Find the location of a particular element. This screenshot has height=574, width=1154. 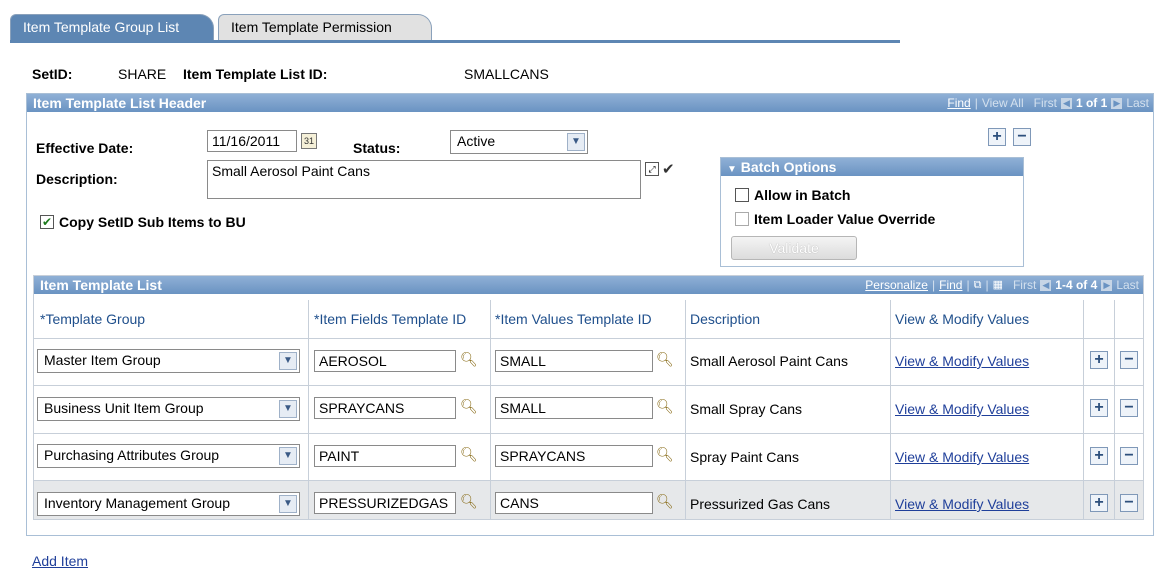

allow-in-batch-label: Allow in Batch is located at coordinates (802, 195).